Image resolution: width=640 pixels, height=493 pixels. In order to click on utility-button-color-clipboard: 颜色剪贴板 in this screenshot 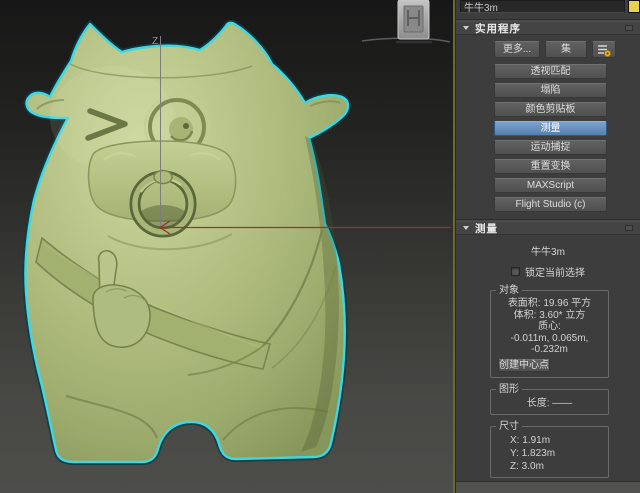, I will do `click(550, 109)`.